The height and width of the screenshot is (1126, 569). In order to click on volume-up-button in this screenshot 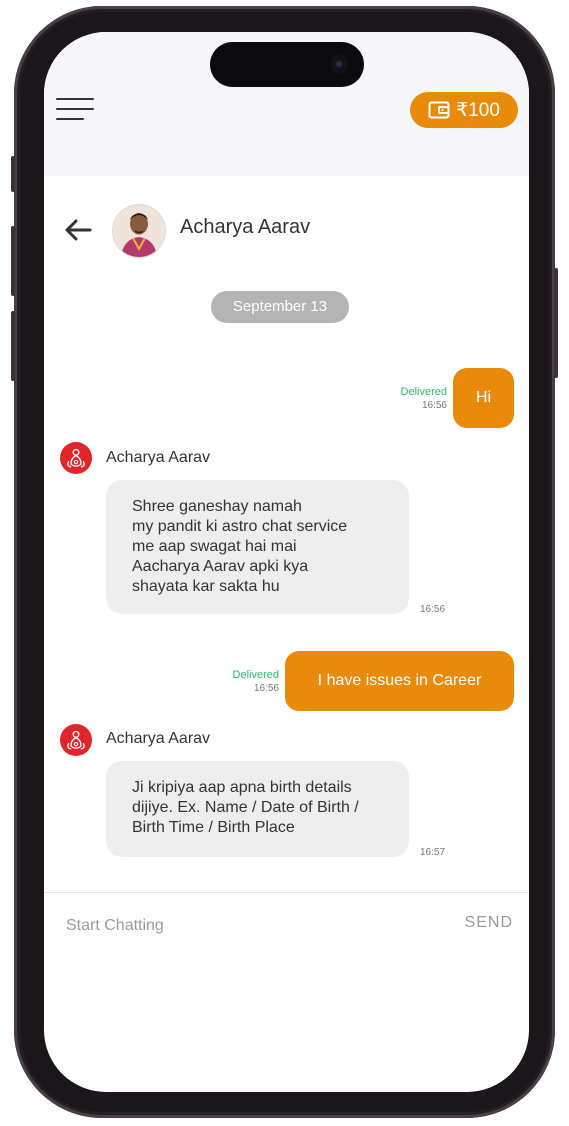, I will do `click(13, 261)`.